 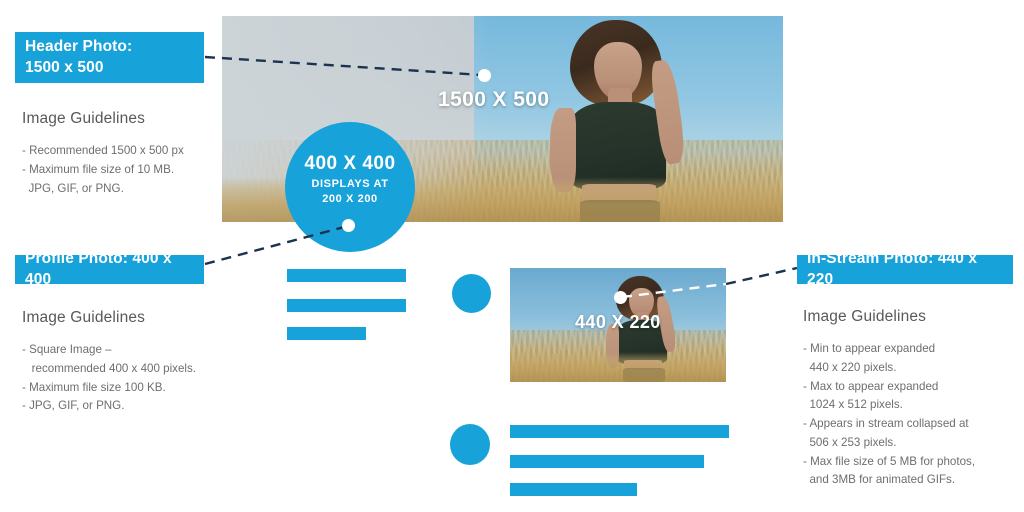 I want to click on profile-photo-circle: 400 X 400 DISPLAYS AT 200 X 200, so click(x=350, y=187).